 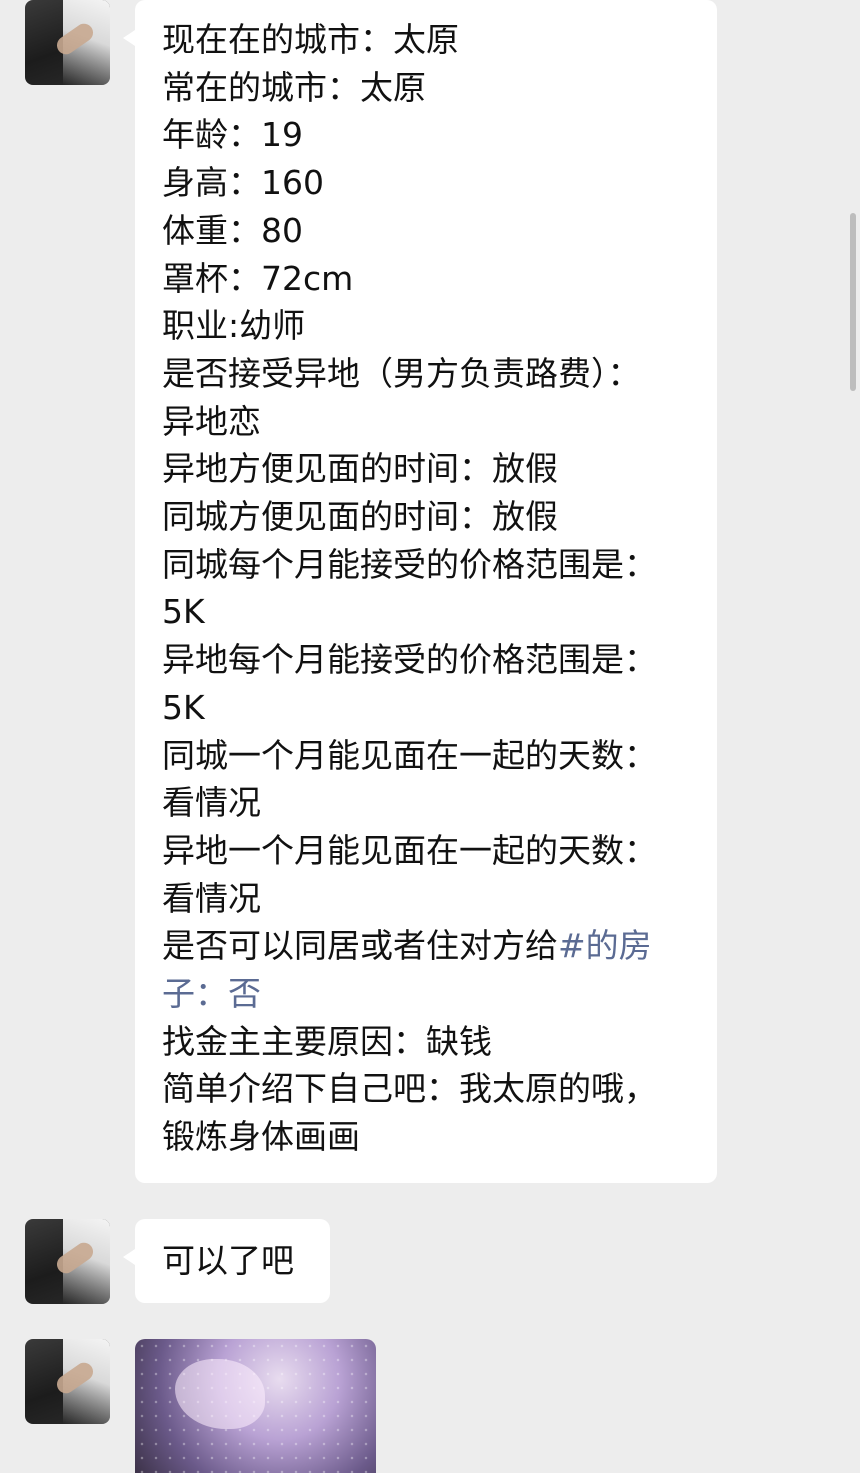 What do you see at coordinates (261, 1137) in the screenshot?
I see `message-line: 锻炼身体画画` at bounding box center [261, 1137].